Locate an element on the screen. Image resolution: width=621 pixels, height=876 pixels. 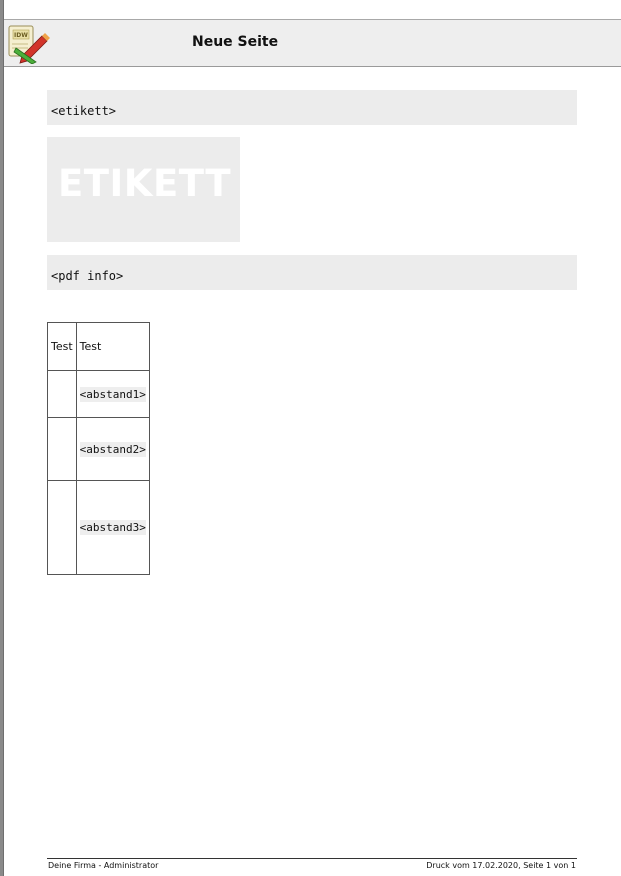
abstand-placeholder: <abstand2> is located at coordinates (112, 449).